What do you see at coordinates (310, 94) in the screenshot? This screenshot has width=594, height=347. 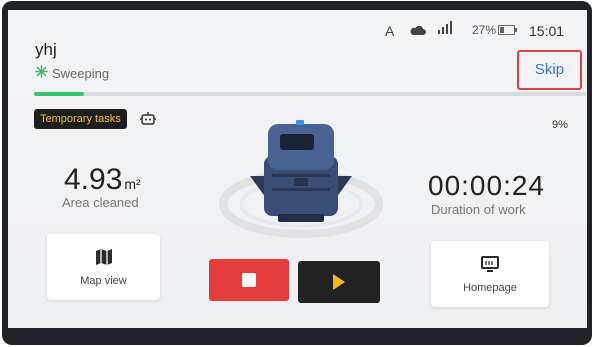 I see `progress-bar` at bounding box center [310, 94].